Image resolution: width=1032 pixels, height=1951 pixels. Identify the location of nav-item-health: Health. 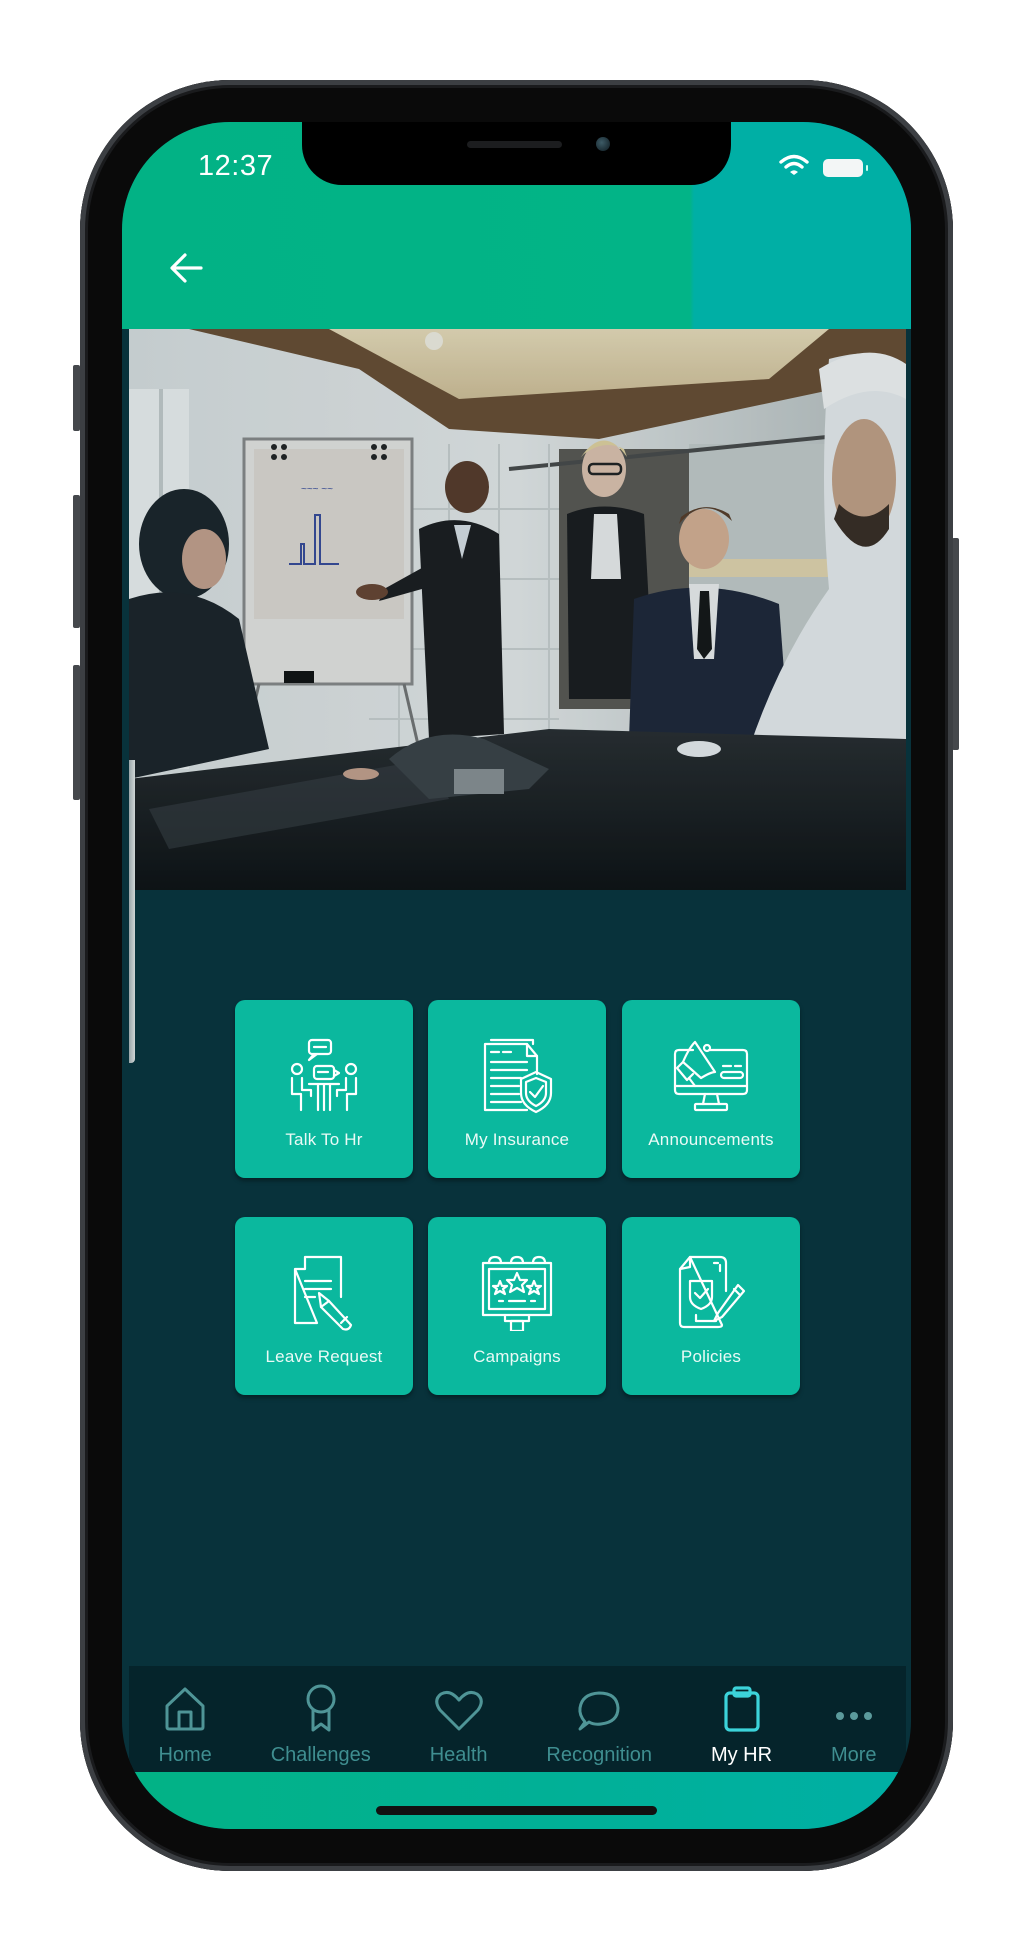
(459, 1719).